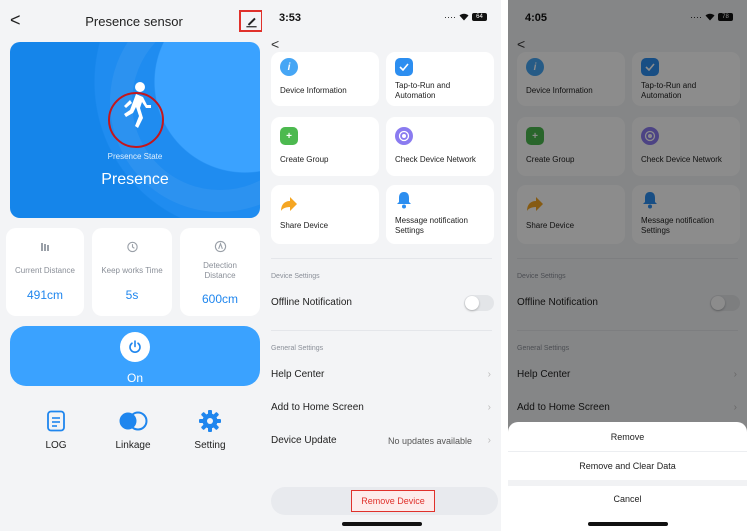 This screenshot has width=747, height=531. I want to click on pencil-icon, so click(251, 22).